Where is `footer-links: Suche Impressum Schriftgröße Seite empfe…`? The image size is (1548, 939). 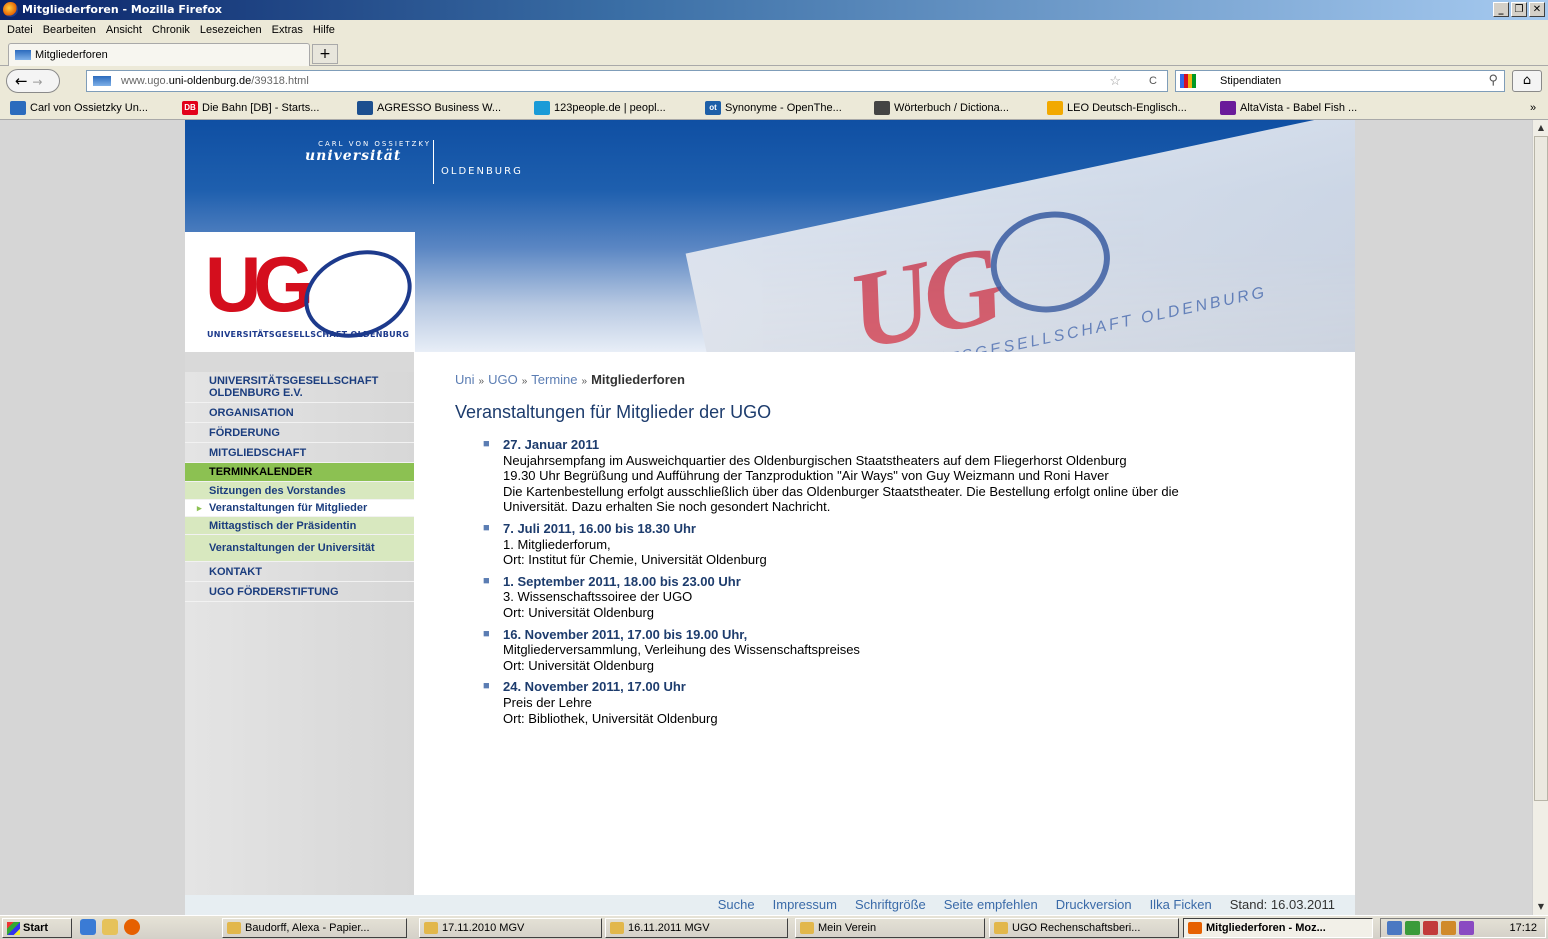 footer-links: Suche Impressum Schriftgröße Seite empfe… is located at coordinates (1026, 905).